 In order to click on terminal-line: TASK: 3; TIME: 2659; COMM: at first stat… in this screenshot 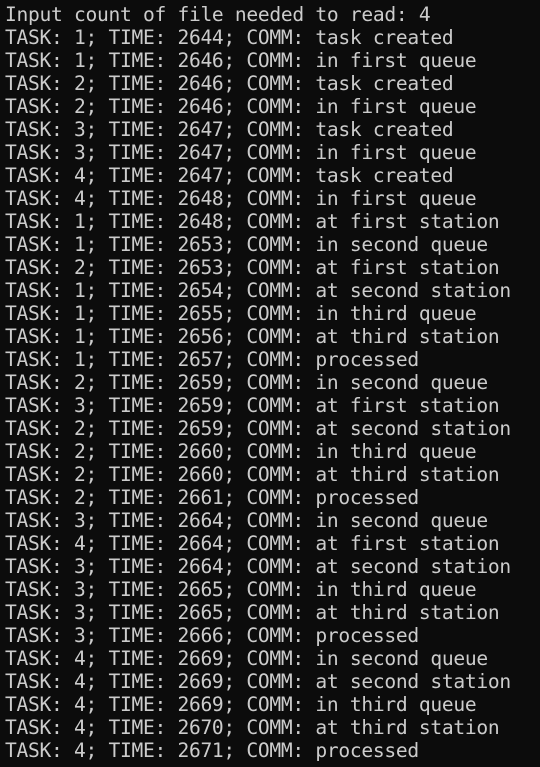, I will do `click(252, 405)`.